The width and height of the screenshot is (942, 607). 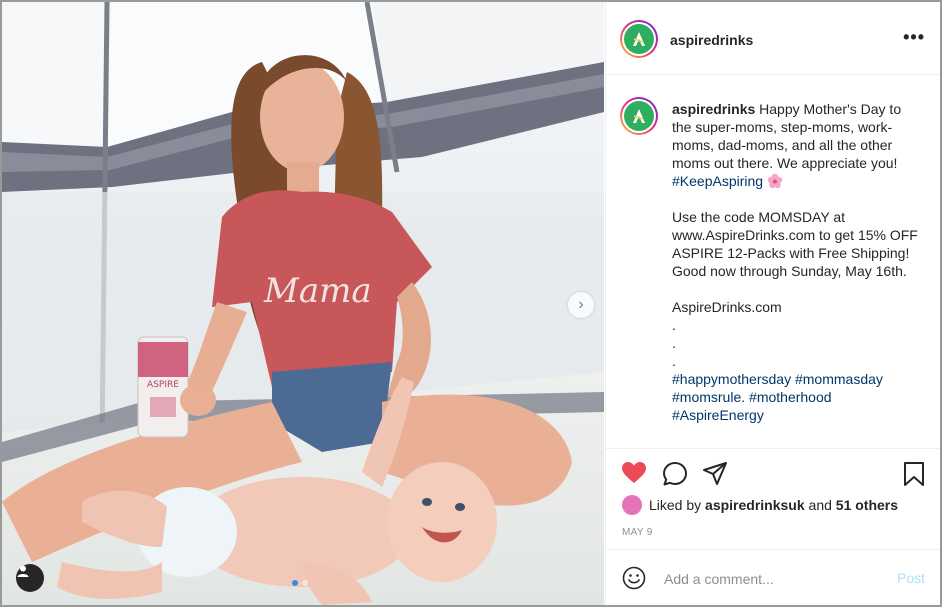 I want to click on caption-avatar, so click(x=639, y=116).